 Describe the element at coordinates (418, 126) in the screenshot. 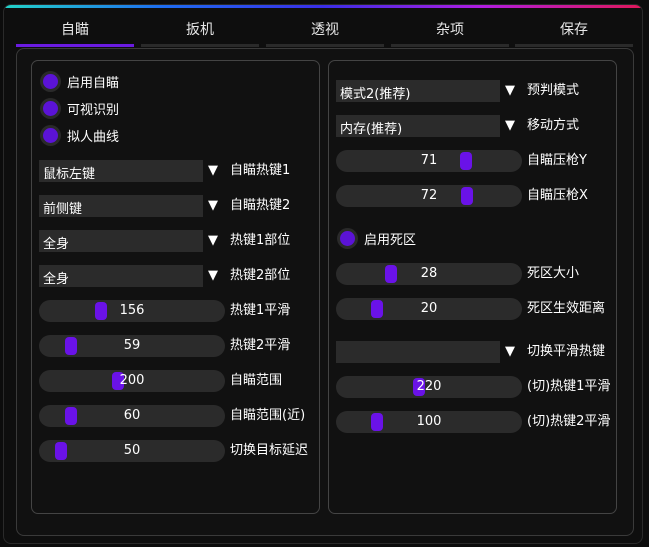

I see `move-method-select: 内存(推荐)` at that location.